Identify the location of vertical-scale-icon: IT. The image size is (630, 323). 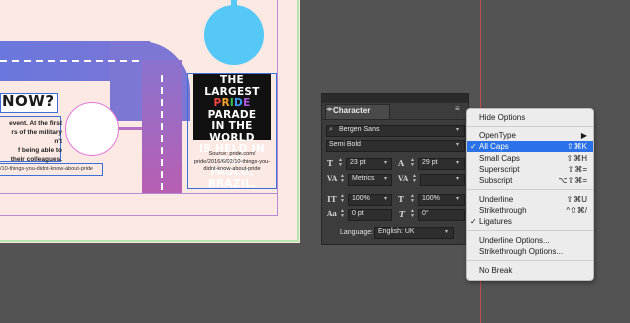
(332, 199).